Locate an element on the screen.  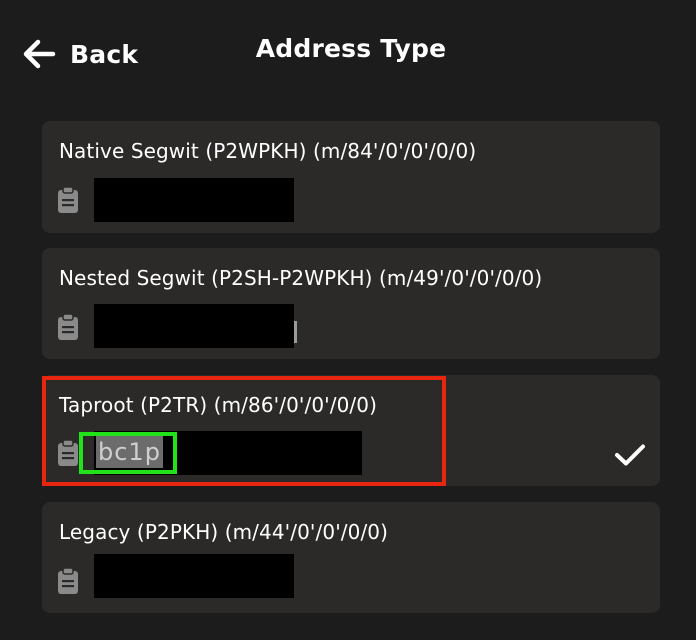
address-type-label: Native Segwit (P2WPKH) (m/84'/0'/0'/0/0) is located at coordinates (268, 151).